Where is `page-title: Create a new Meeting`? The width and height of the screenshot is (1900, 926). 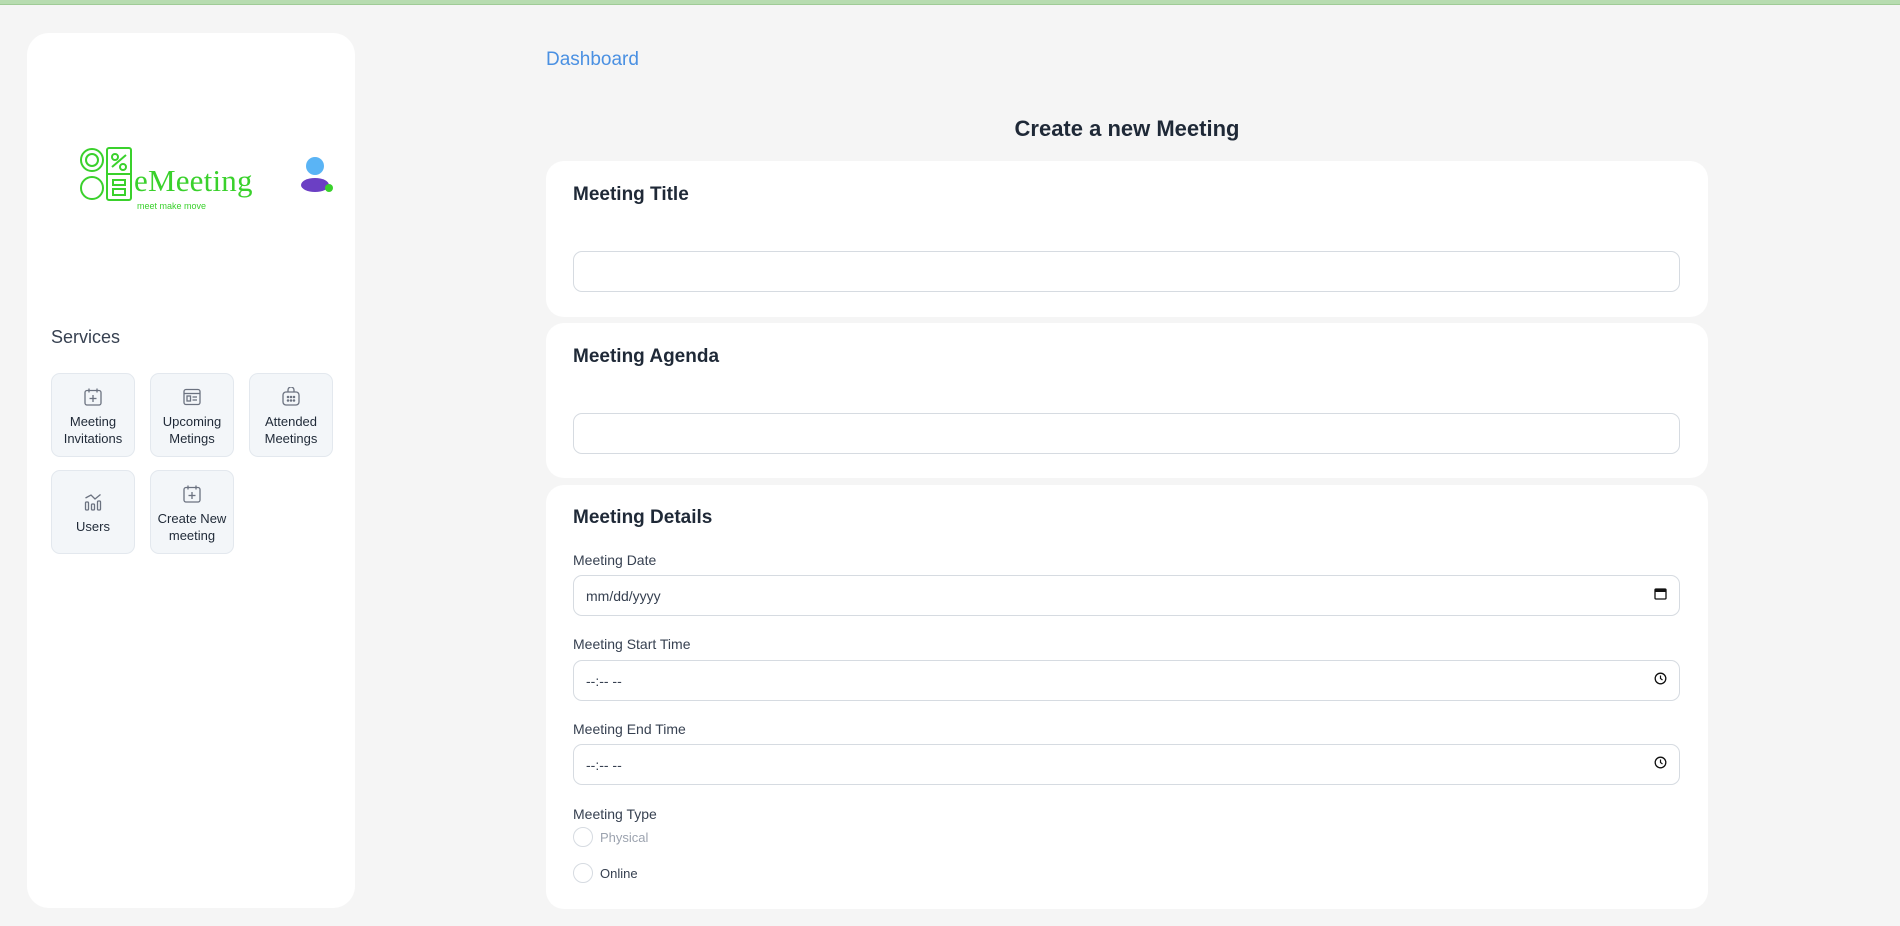
page-title: Create a new Meeting is located at coordinates (1127, 128).